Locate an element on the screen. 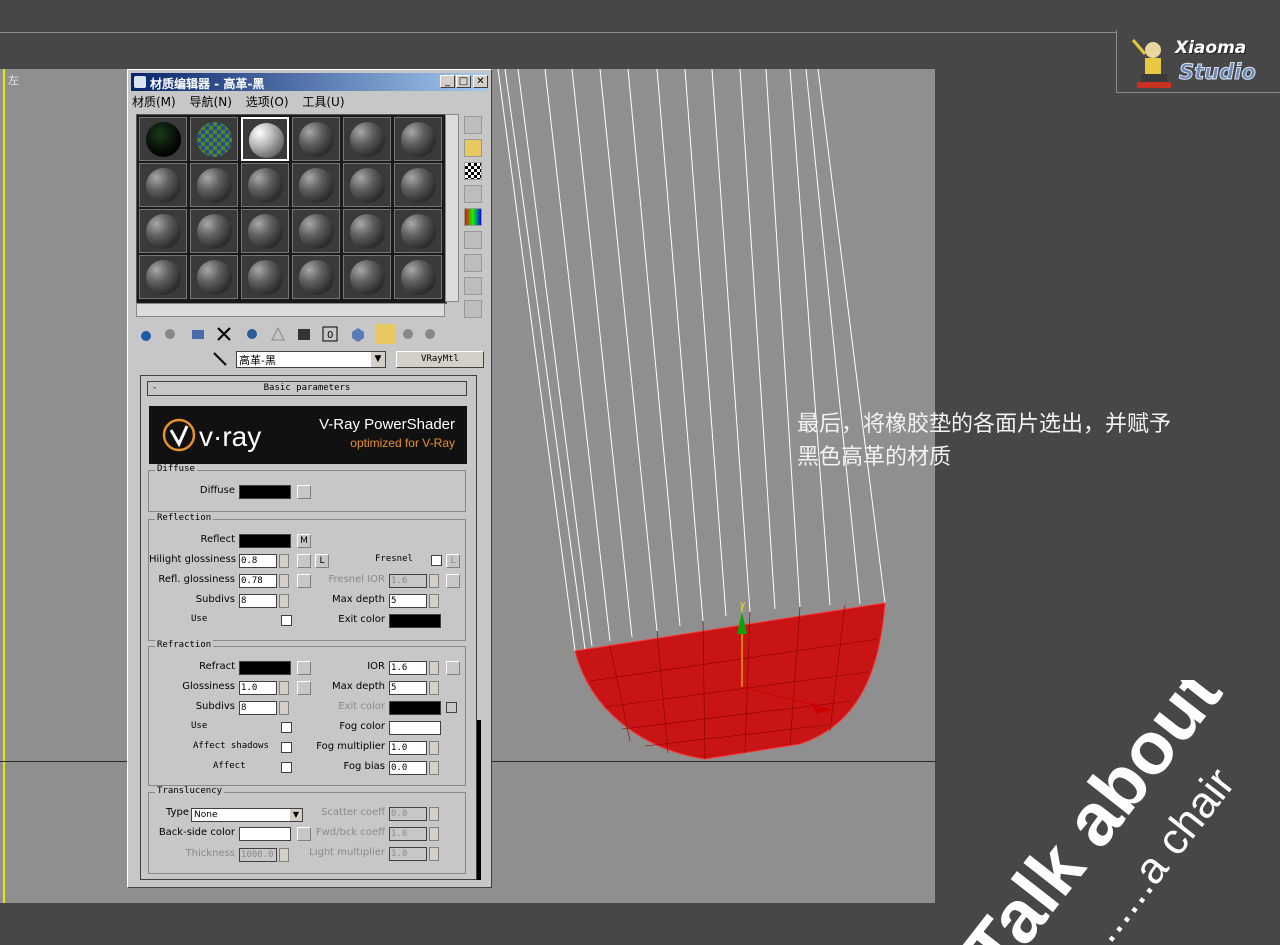 The height and width of the screenshot is (945, 1280). fresnel-checkbox is located at coordinates (436, 560).